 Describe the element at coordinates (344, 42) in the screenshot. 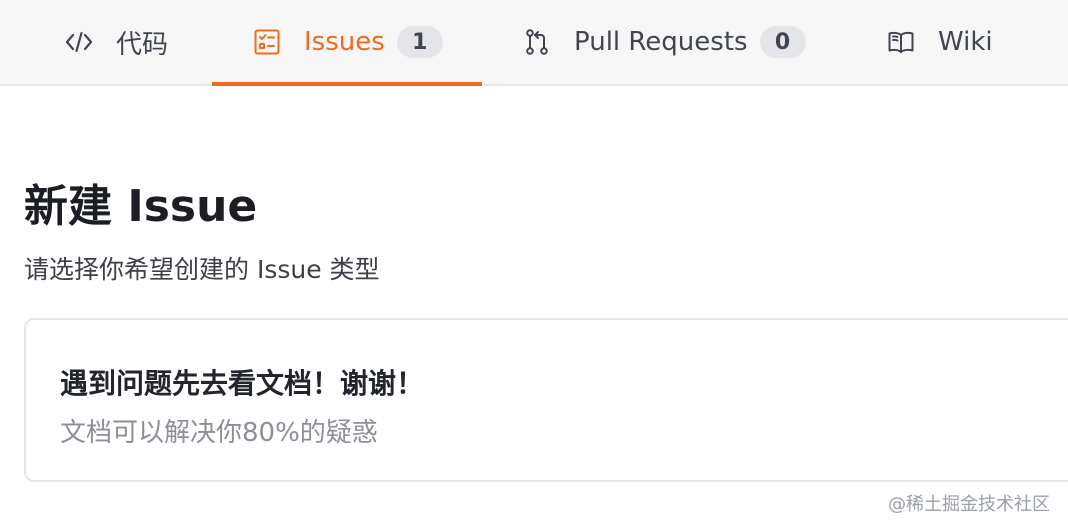

I see `tab-issues-label: Issues` at that location.